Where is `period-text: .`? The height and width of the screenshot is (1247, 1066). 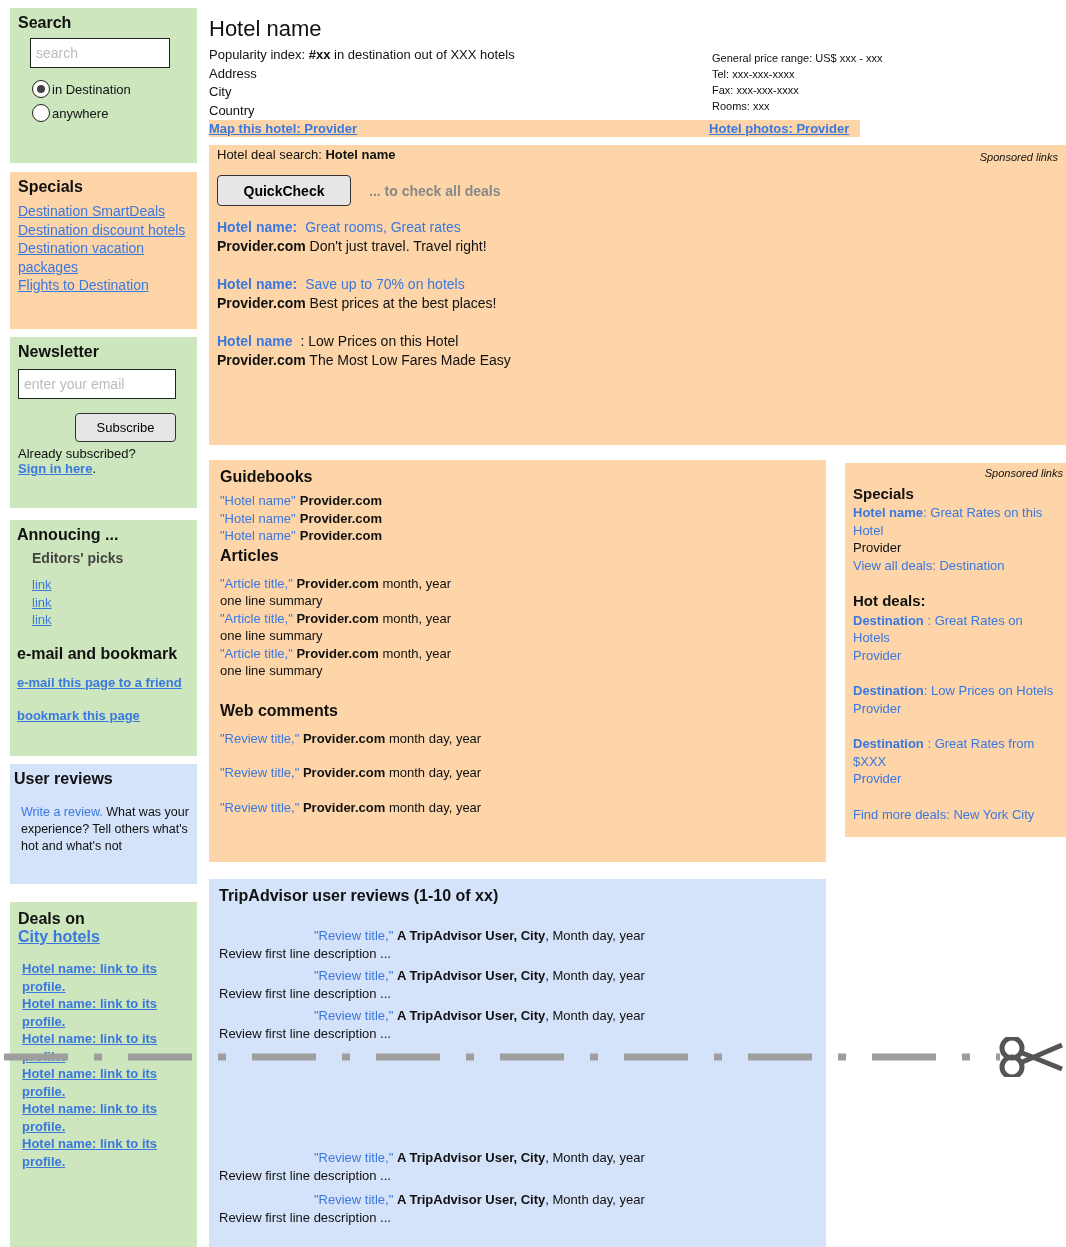
period-text: . is located at coordinates (94, 468).